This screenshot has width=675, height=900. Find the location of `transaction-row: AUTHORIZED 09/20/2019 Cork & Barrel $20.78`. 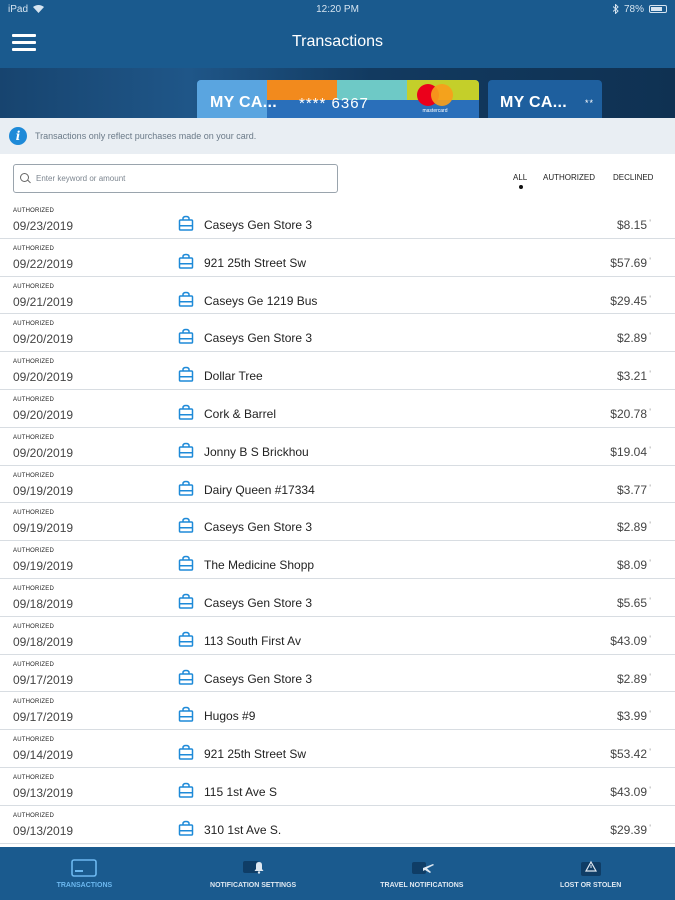

transaction-row: AUTHORIZED 09/20/2019 Cork & Barrel $20.78 is located at coordinates (337, 409).